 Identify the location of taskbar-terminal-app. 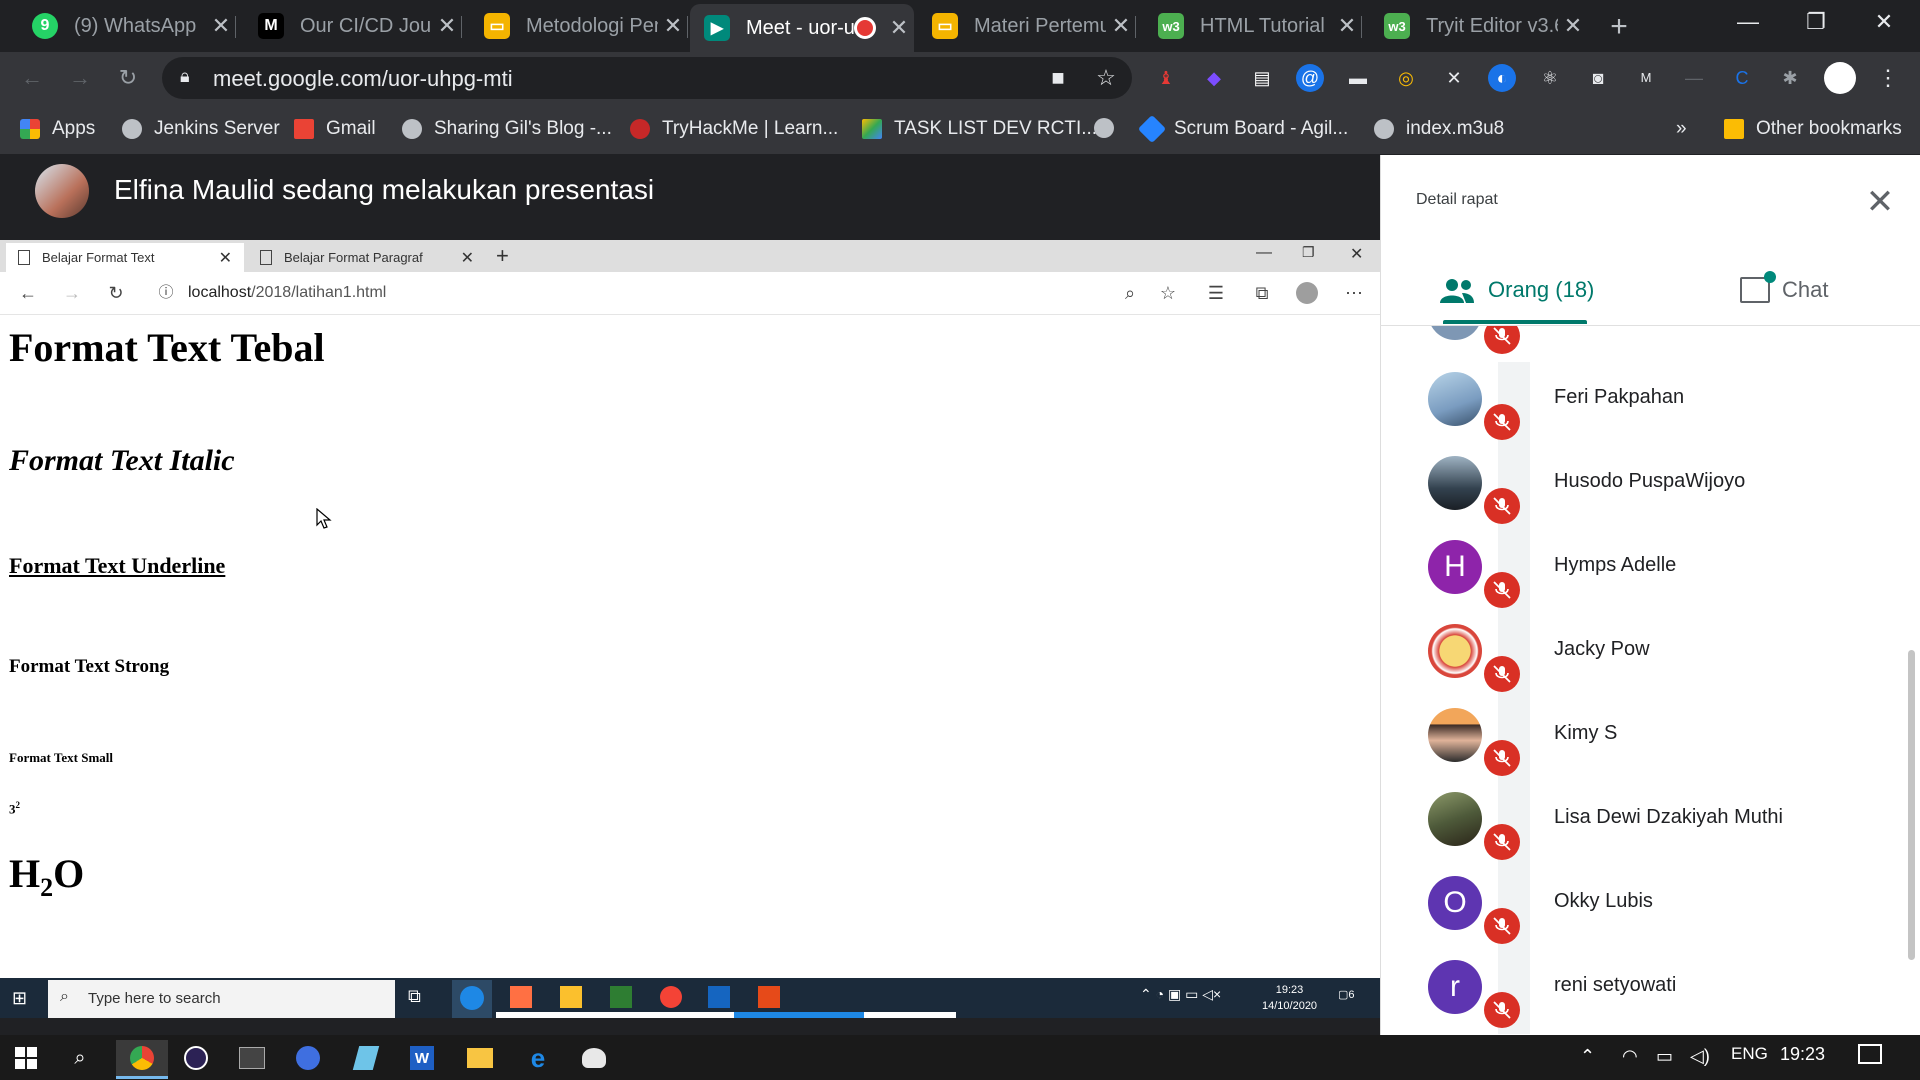
(252, 1058).